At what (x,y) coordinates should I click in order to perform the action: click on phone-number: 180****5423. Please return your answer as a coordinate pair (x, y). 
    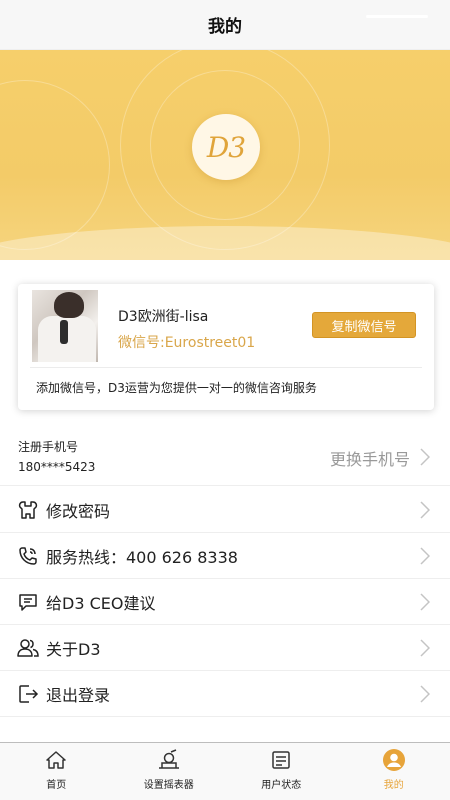
    Looking at the image, I should click on (57, 467).